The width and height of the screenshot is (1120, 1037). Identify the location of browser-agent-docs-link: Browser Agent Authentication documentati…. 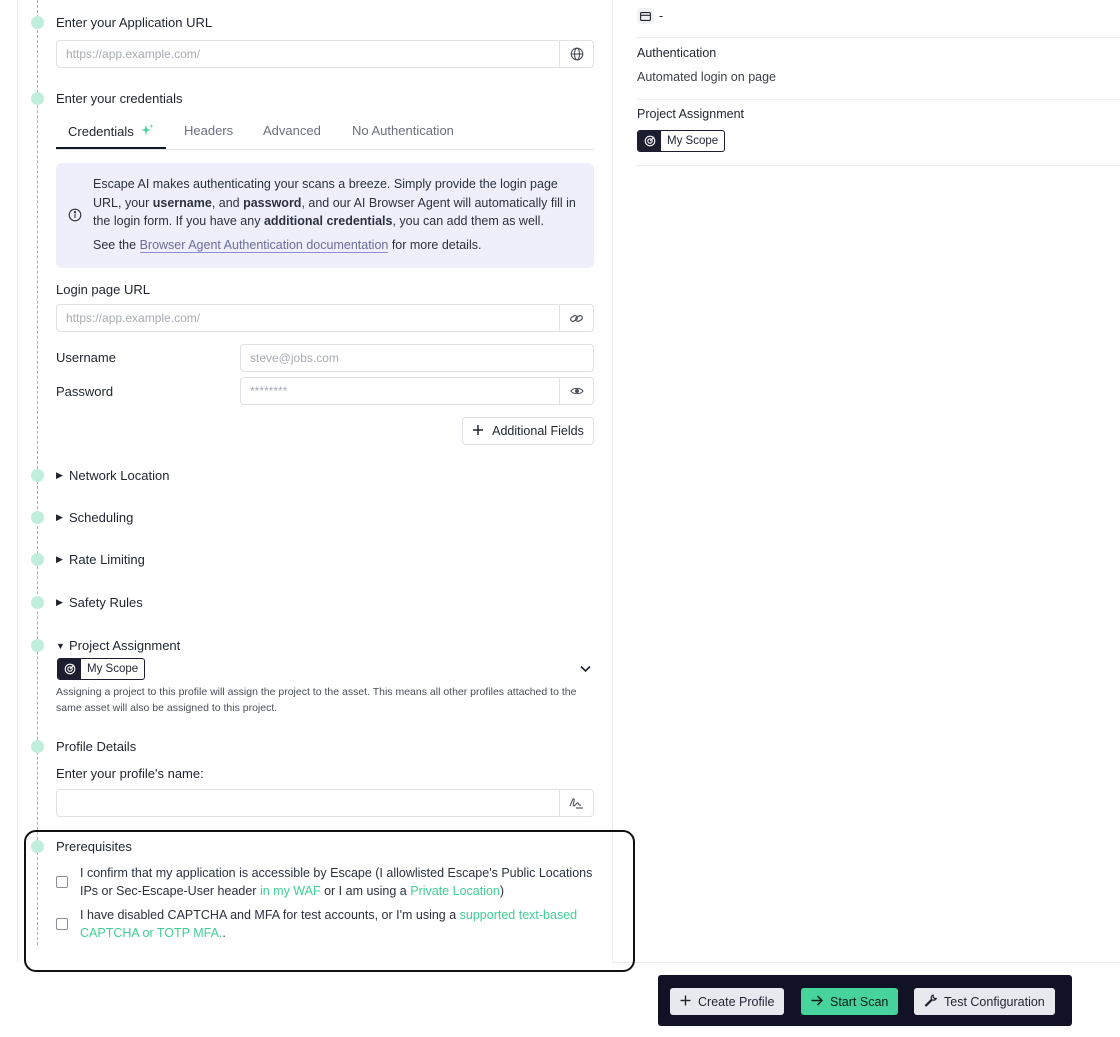
(264, 245).